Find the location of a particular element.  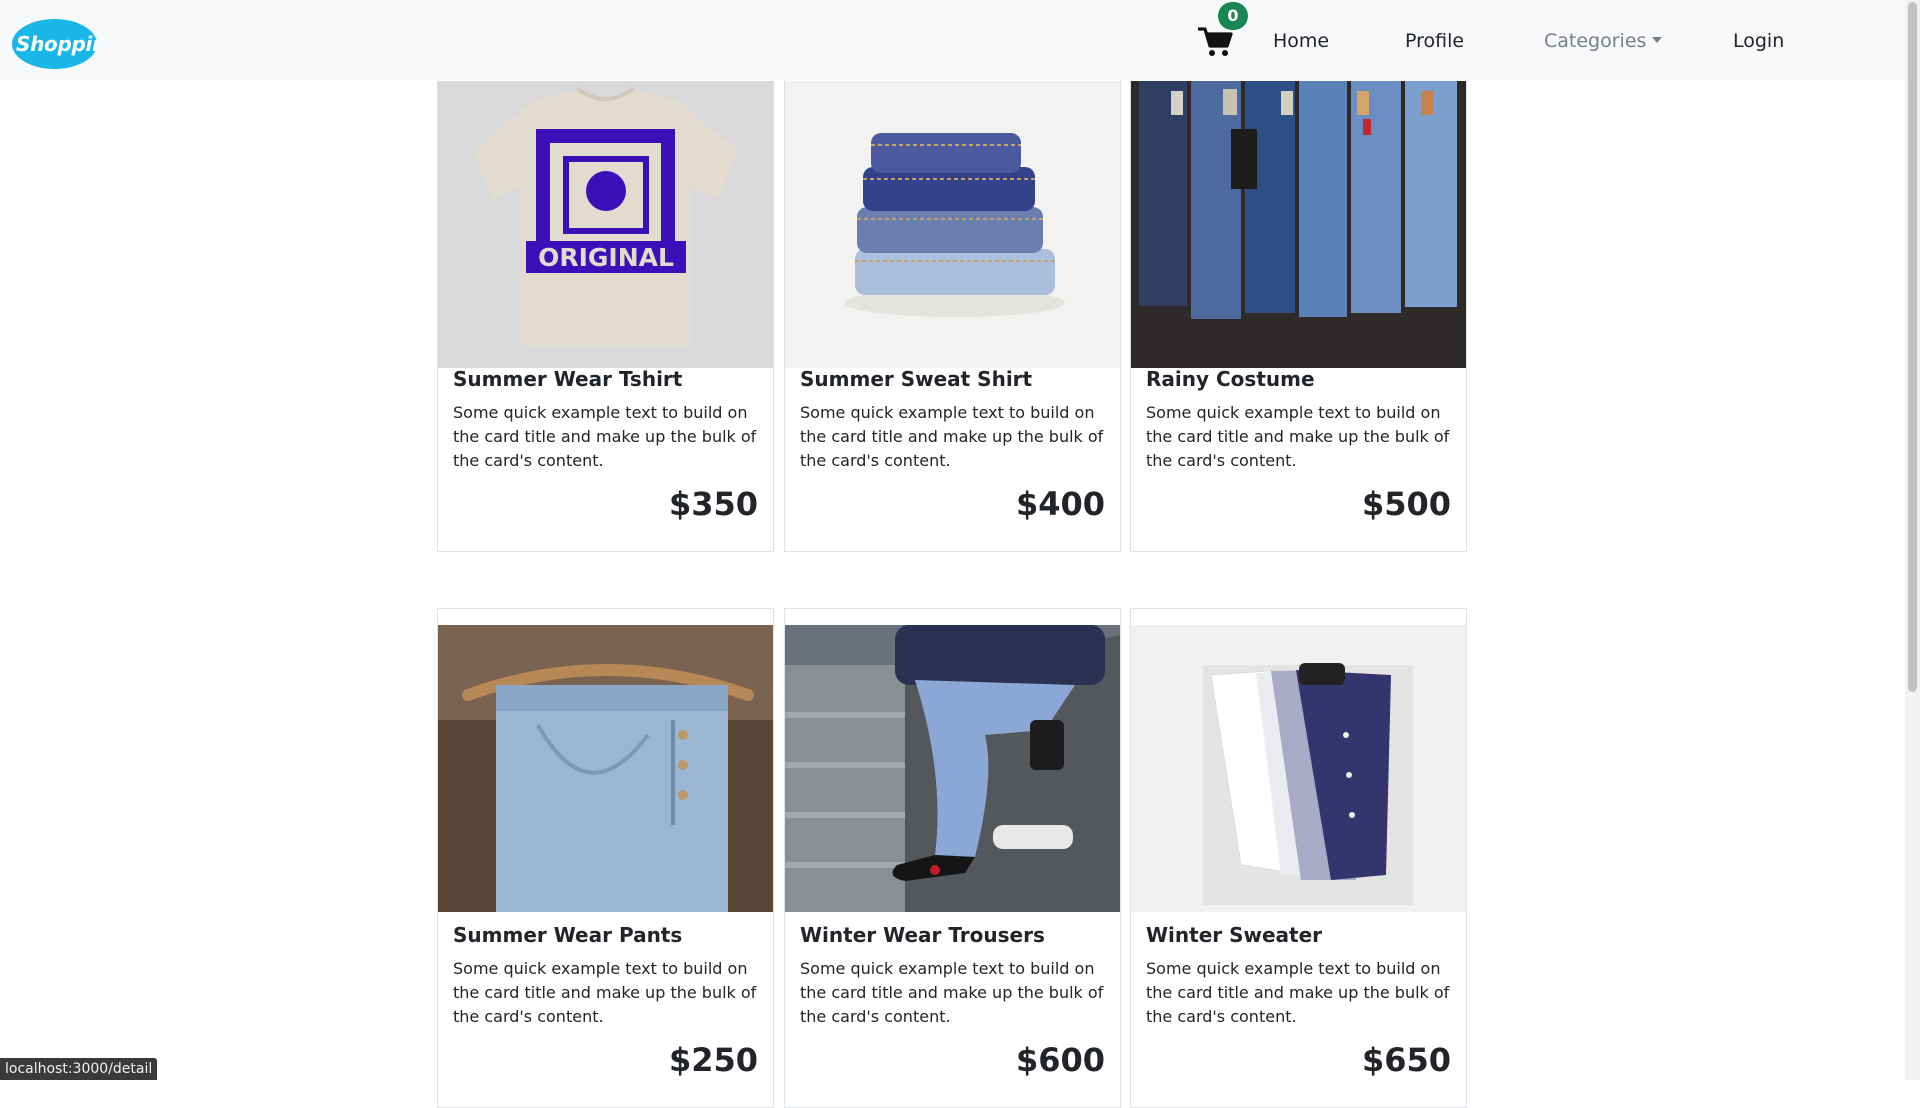

product-title: Rainy Costume is located at coordinates (1230, 379).